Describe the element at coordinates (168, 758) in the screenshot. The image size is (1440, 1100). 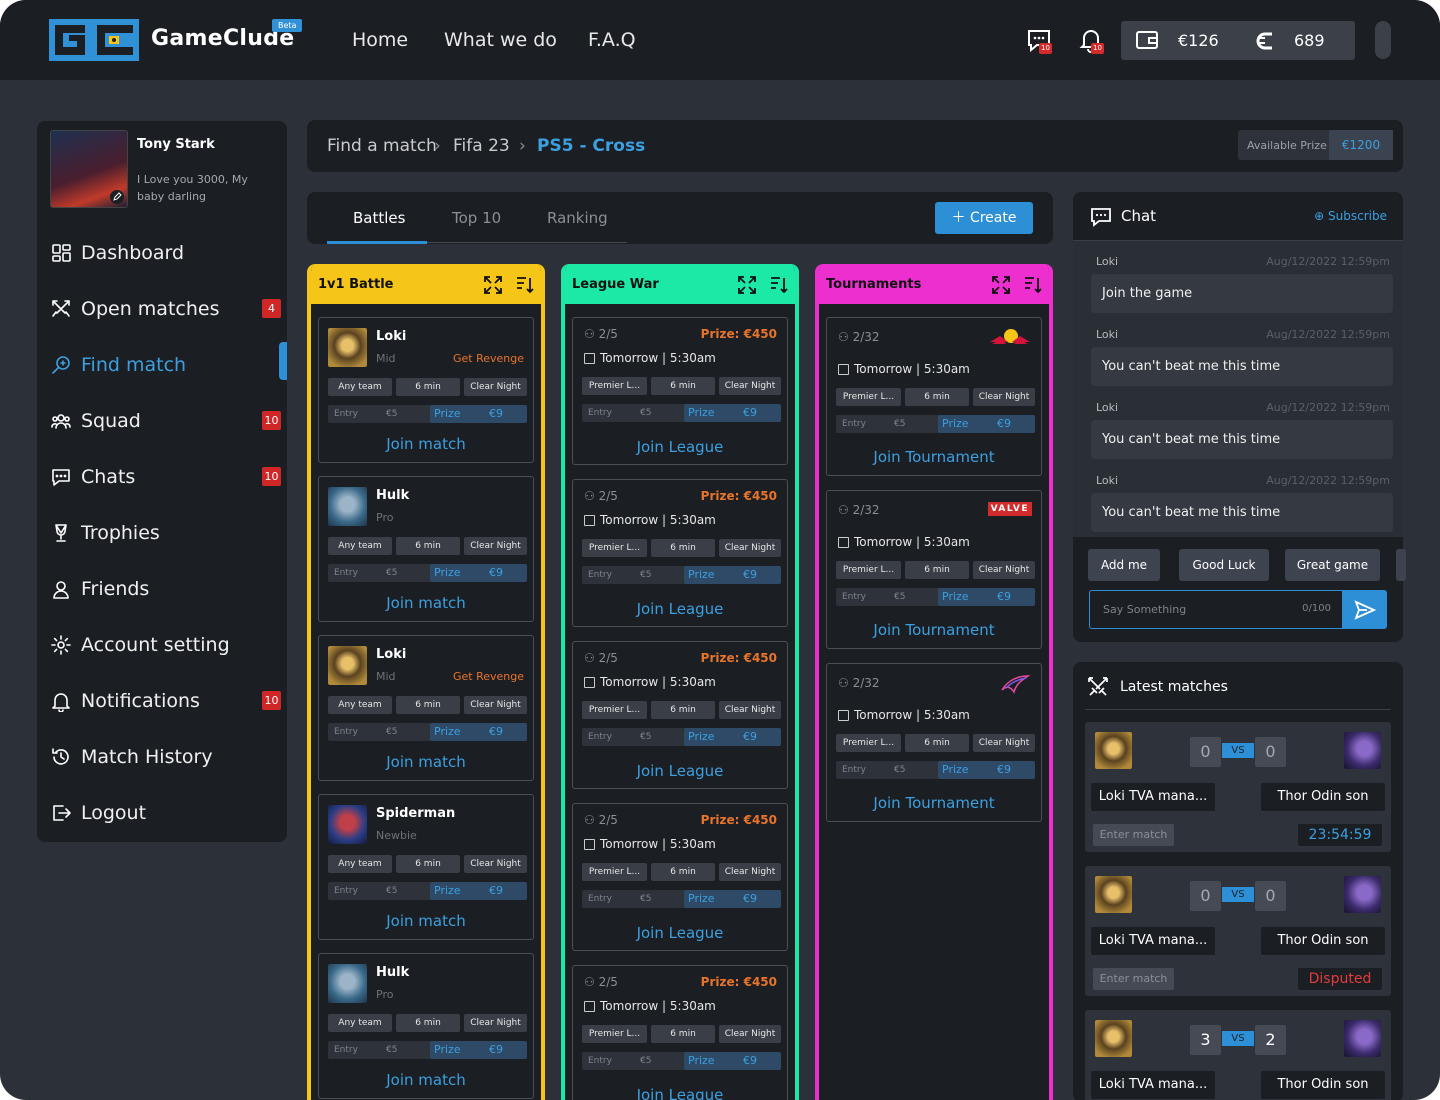
I see `sidebar-item-match-history: Match History` at that location.